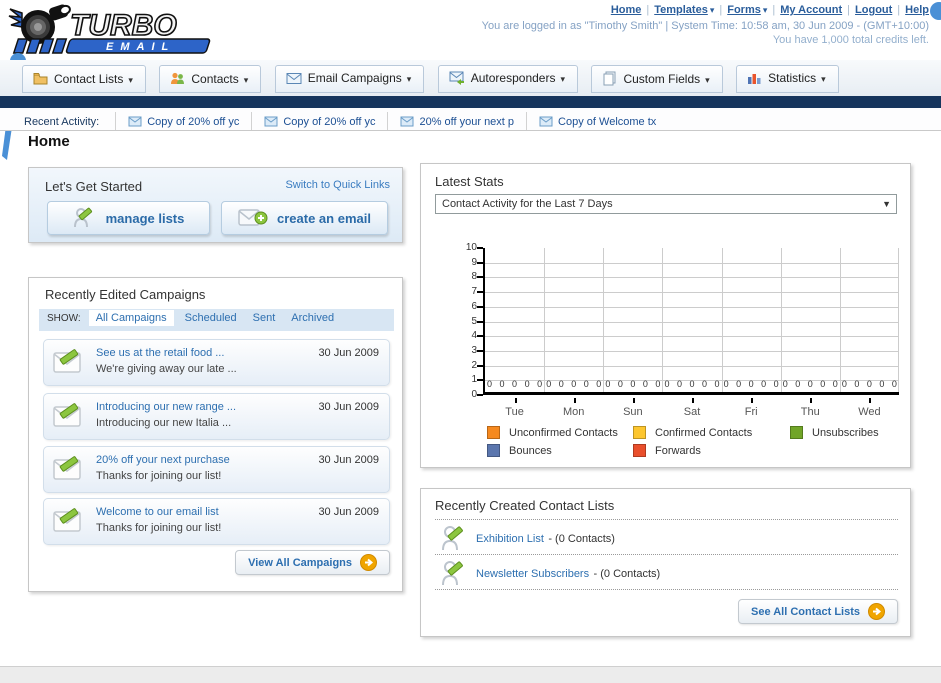 Image resolution: width=941 pixels, height=683 pixels. I want to click on campaign-filter-bar: SHOW: All Campaigns Scheduled Sent Archived, so click(216, 320).